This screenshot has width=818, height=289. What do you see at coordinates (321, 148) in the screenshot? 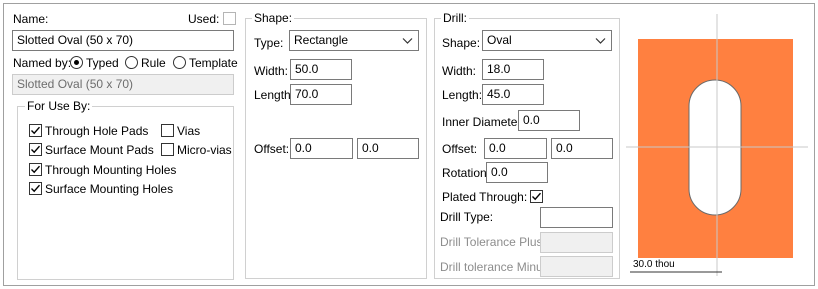
I see `shape-offset-x-input: 0.0` at bounding box center [321, 148].